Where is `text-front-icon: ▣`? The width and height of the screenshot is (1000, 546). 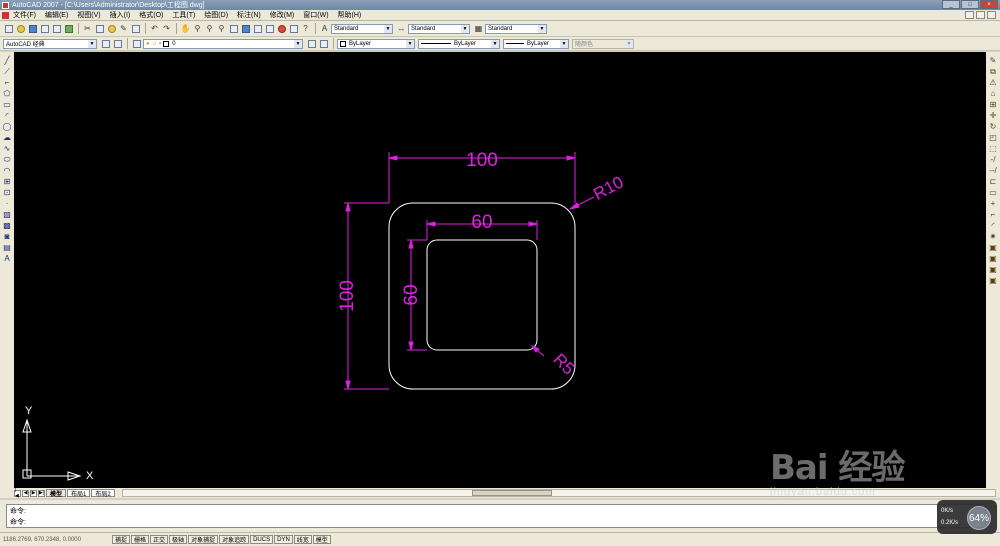
text-front-icon: ▣ is located at coordinates (993, 281).